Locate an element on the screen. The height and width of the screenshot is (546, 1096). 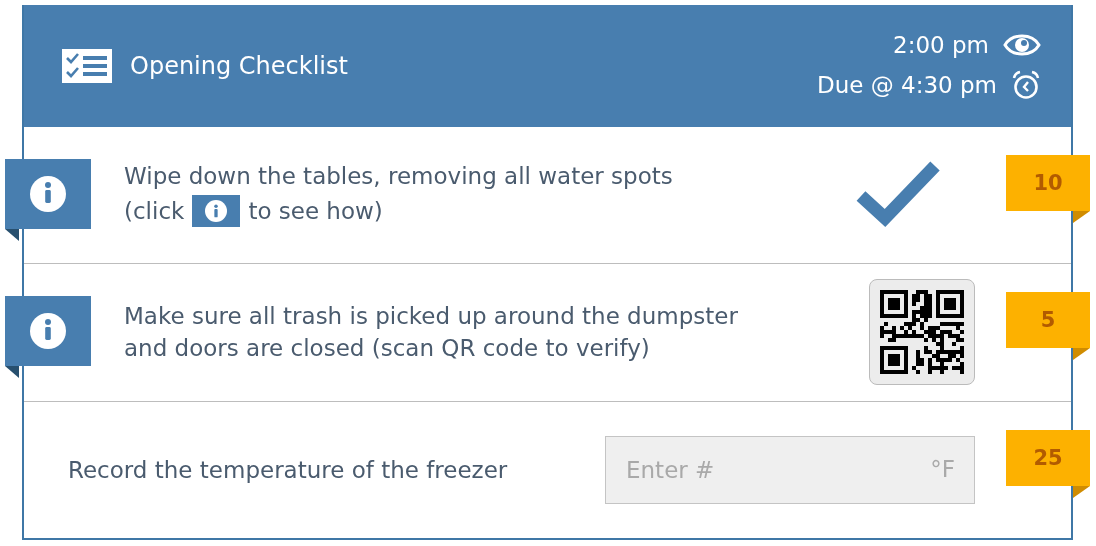
qr-code-icon is located at coordinates (922, 332).